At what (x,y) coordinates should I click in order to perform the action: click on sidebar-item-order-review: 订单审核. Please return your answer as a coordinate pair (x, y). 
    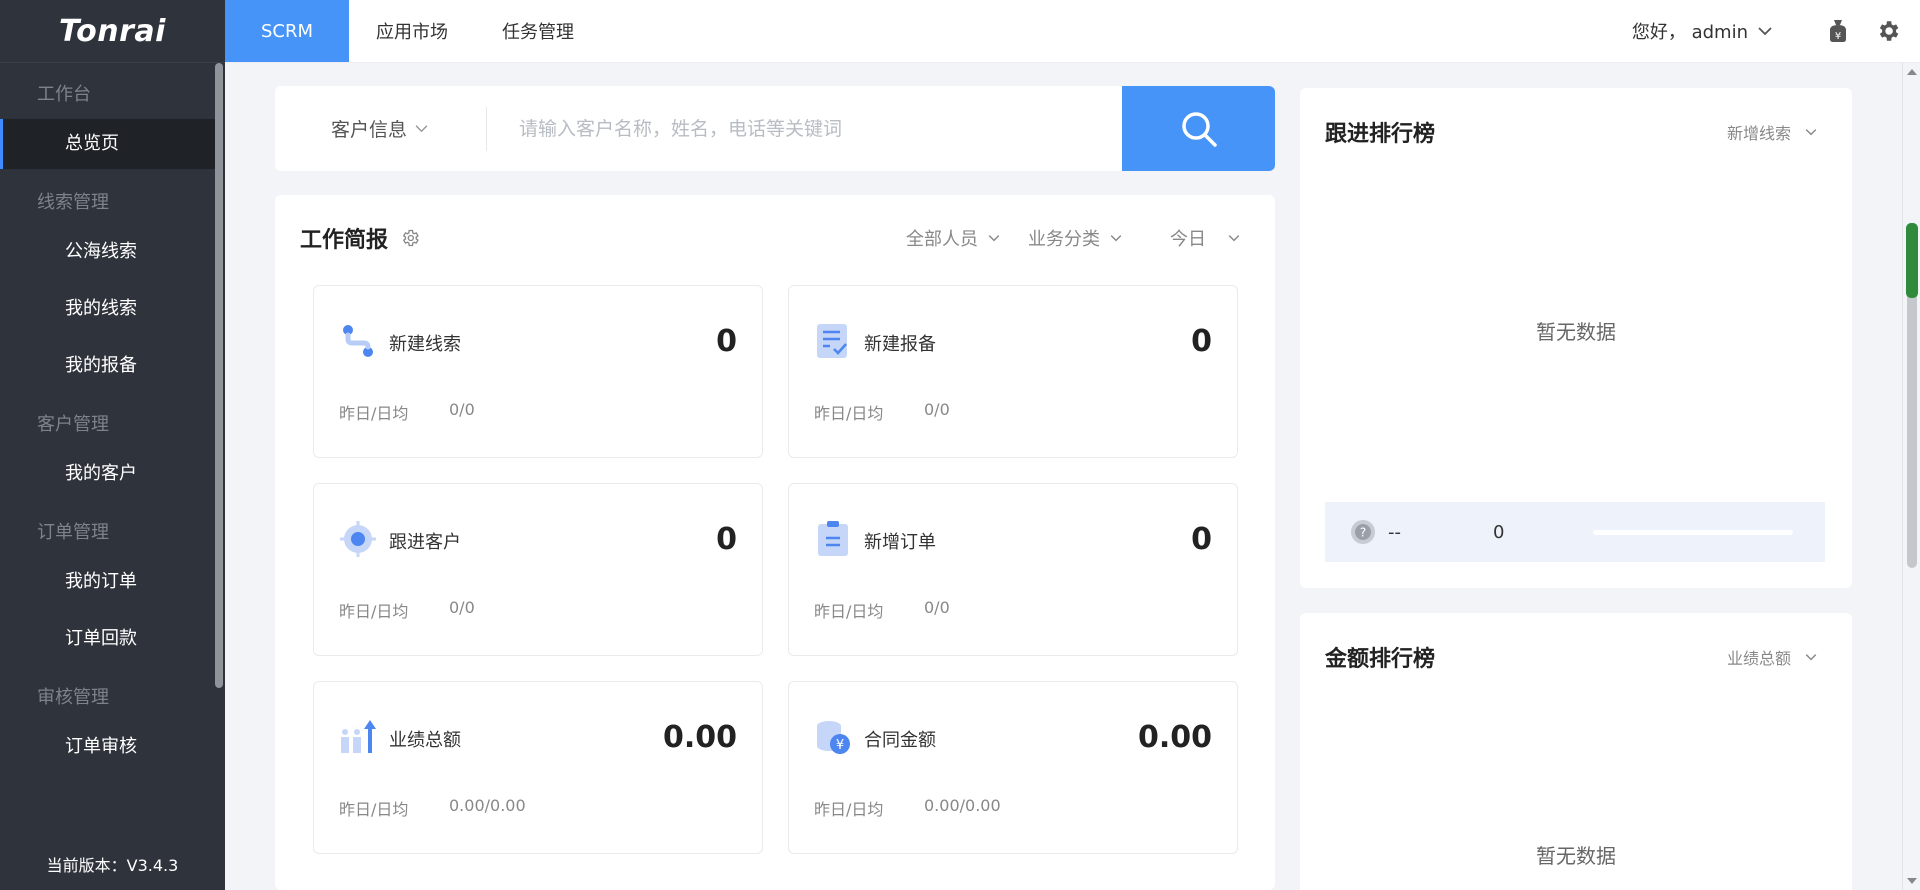
    Looking at the image, I should click on (107, 747).